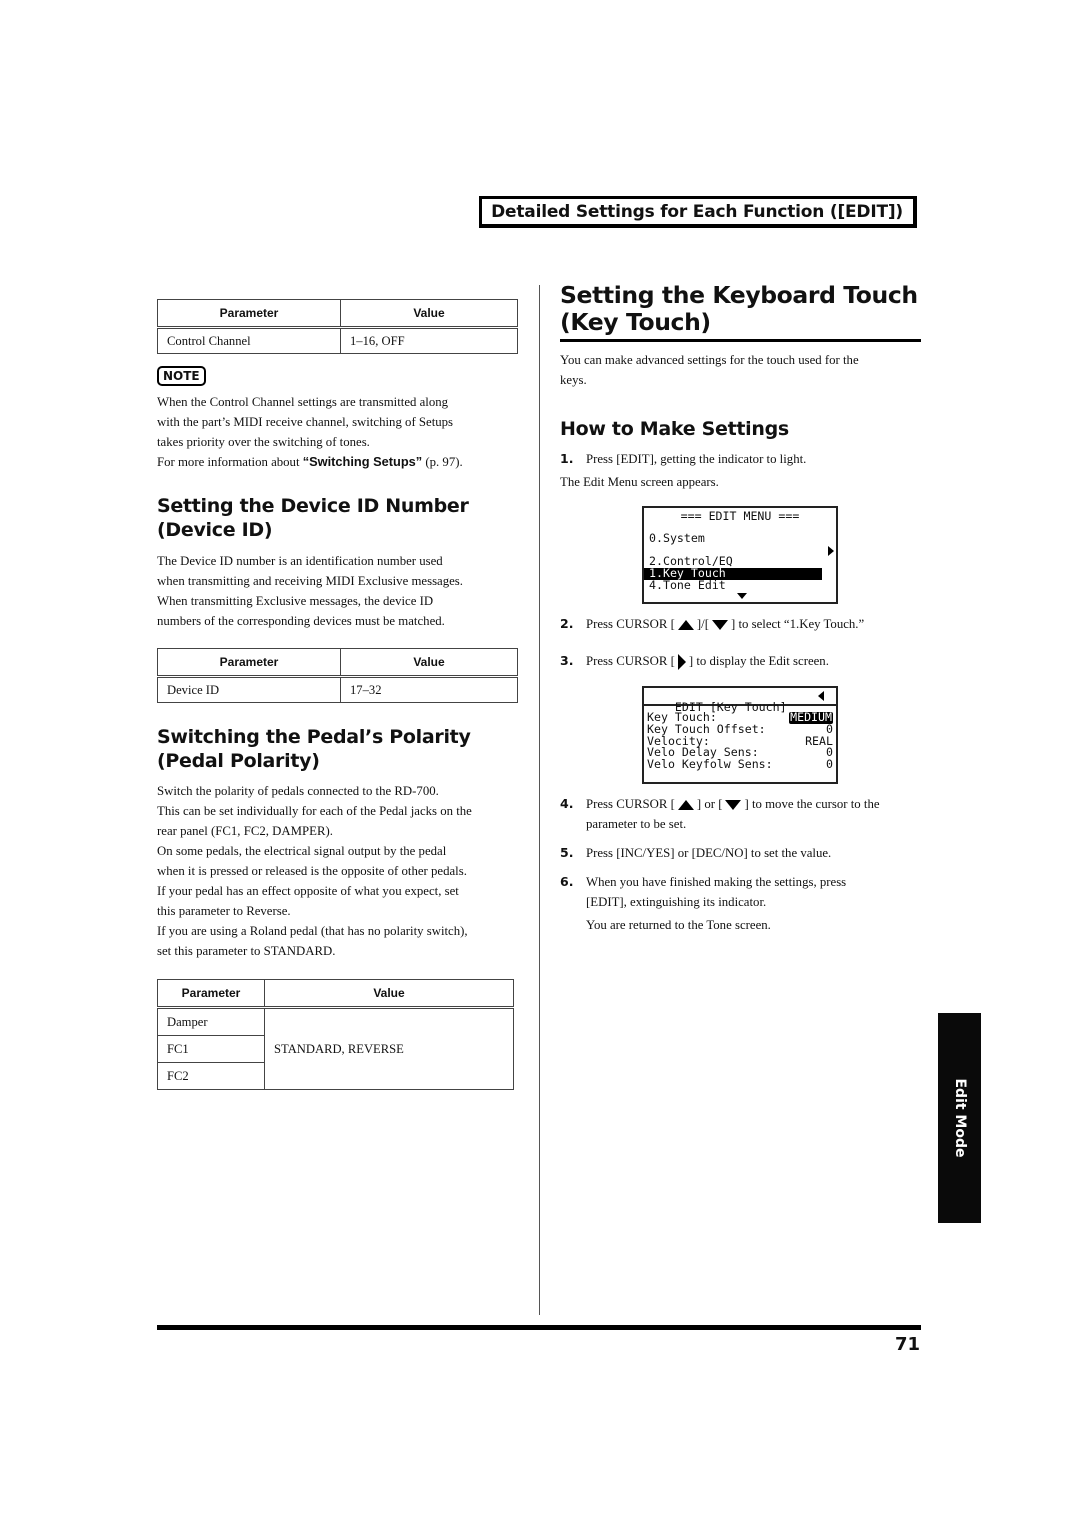 The image size is (1080, 1528). What do you see at coordinates (740, 562) in the screenshot?
I see `lcd-menu-item-selected: 1.Key Touch` at bounding box center [740, 562].